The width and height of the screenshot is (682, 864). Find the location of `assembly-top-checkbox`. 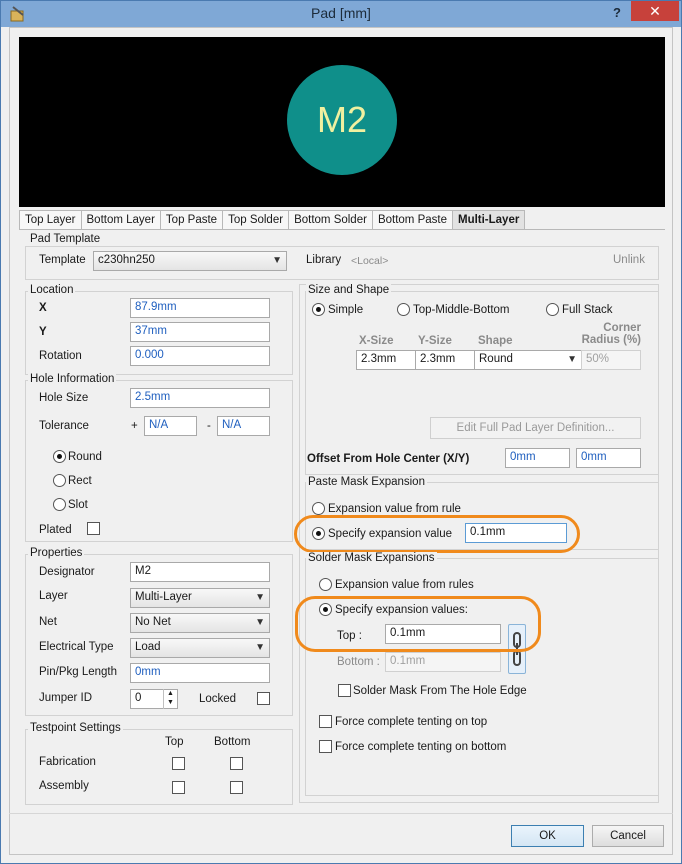

assembly-top-checkbox is located at coordinates (178, 787).